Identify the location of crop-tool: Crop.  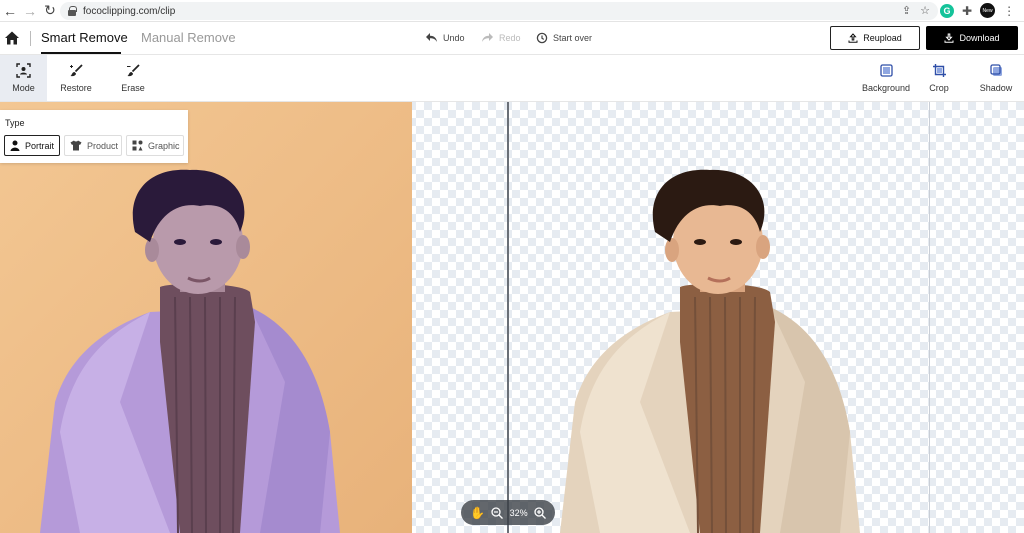
(939, 78).